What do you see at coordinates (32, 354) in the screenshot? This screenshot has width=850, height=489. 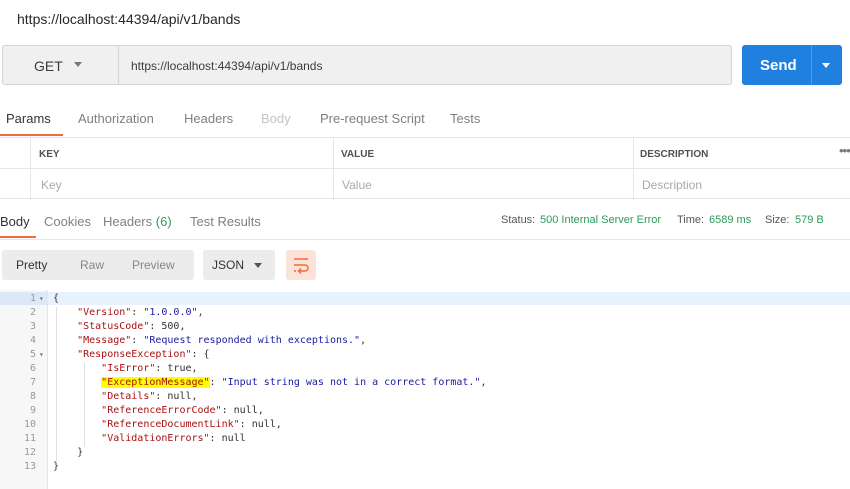 I see `line-number: 5` at bounding box center [32, 354].